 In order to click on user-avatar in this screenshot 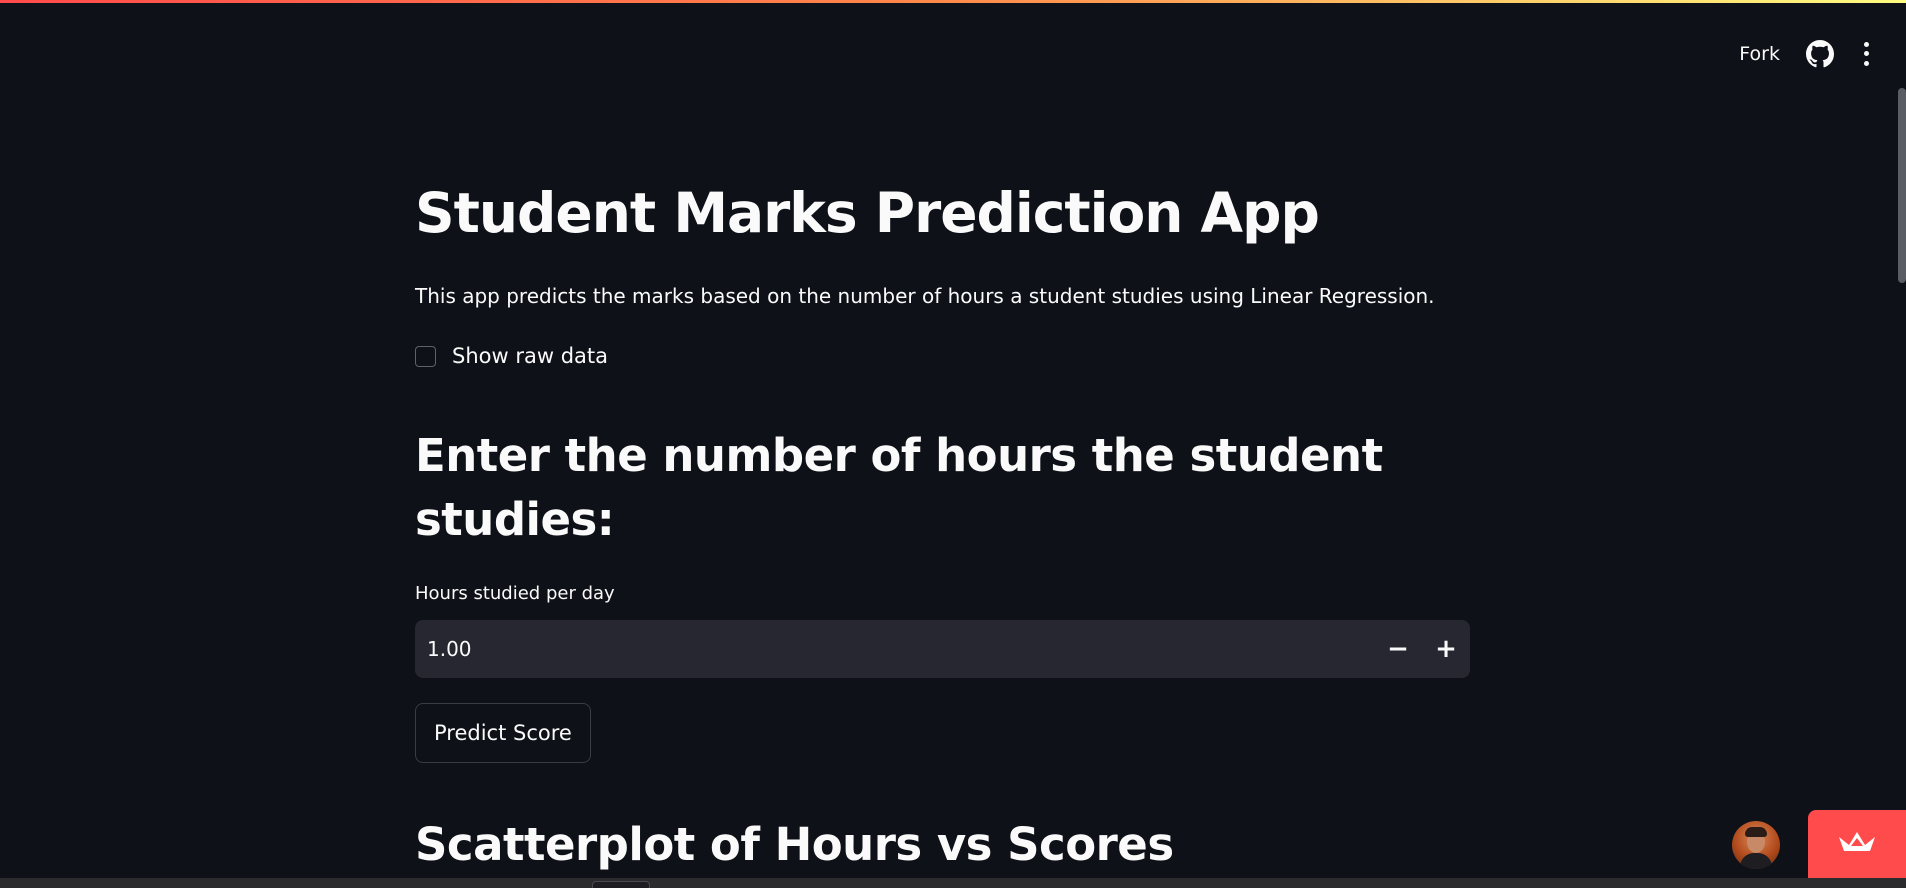, I will do `click(1756, 845)`.